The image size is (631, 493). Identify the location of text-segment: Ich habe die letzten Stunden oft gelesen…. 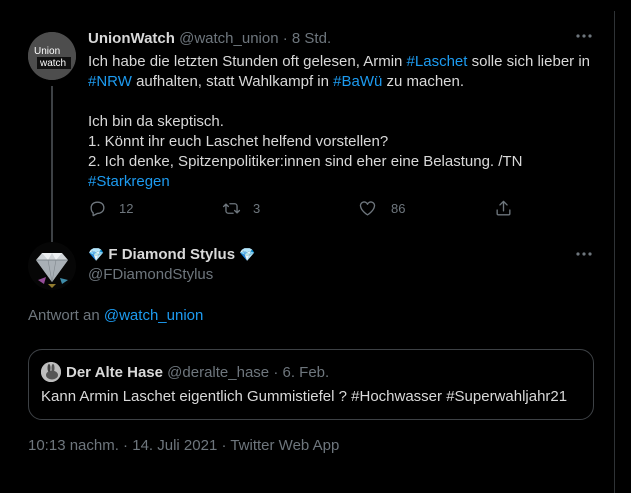
(247, 61).